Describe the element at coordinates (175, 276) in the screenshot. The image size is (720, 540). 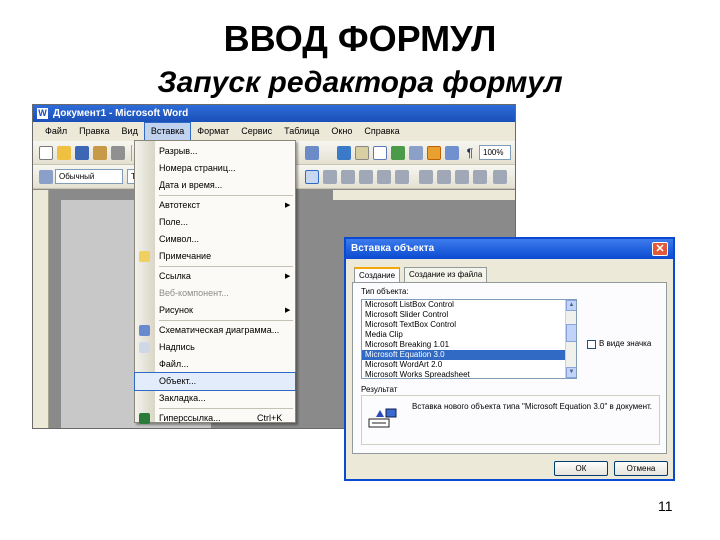
I see `insert-menu-item-label: Ссылка` at that location.